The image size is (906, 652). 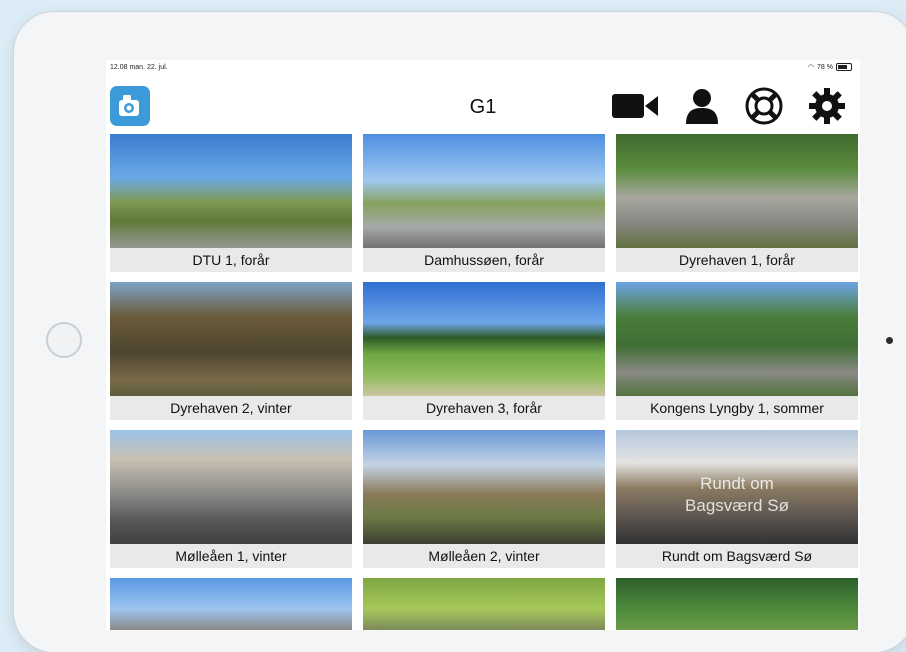 I want to click on video-tile: Damhussøen, forår, so click(x=484, y=203).